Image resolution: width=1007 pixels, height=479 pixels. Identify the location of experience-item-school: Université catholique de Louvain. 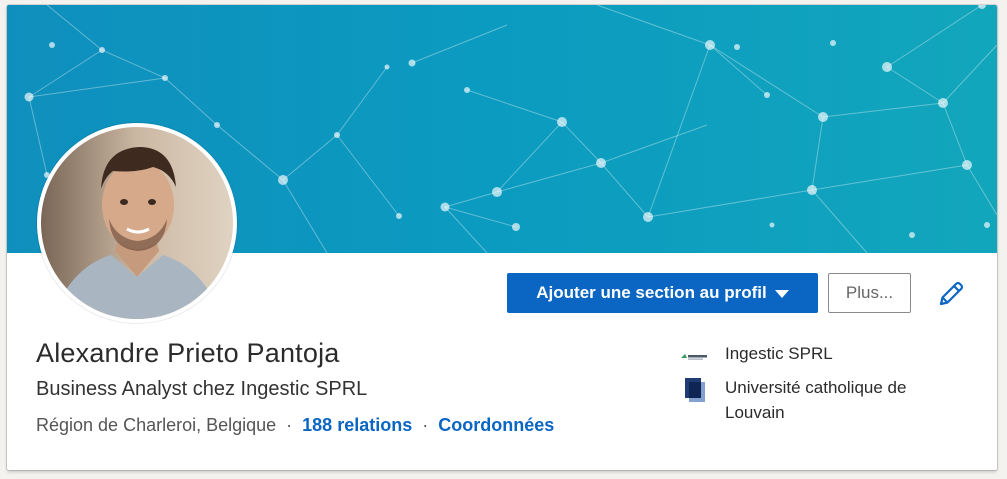
(817, 400).